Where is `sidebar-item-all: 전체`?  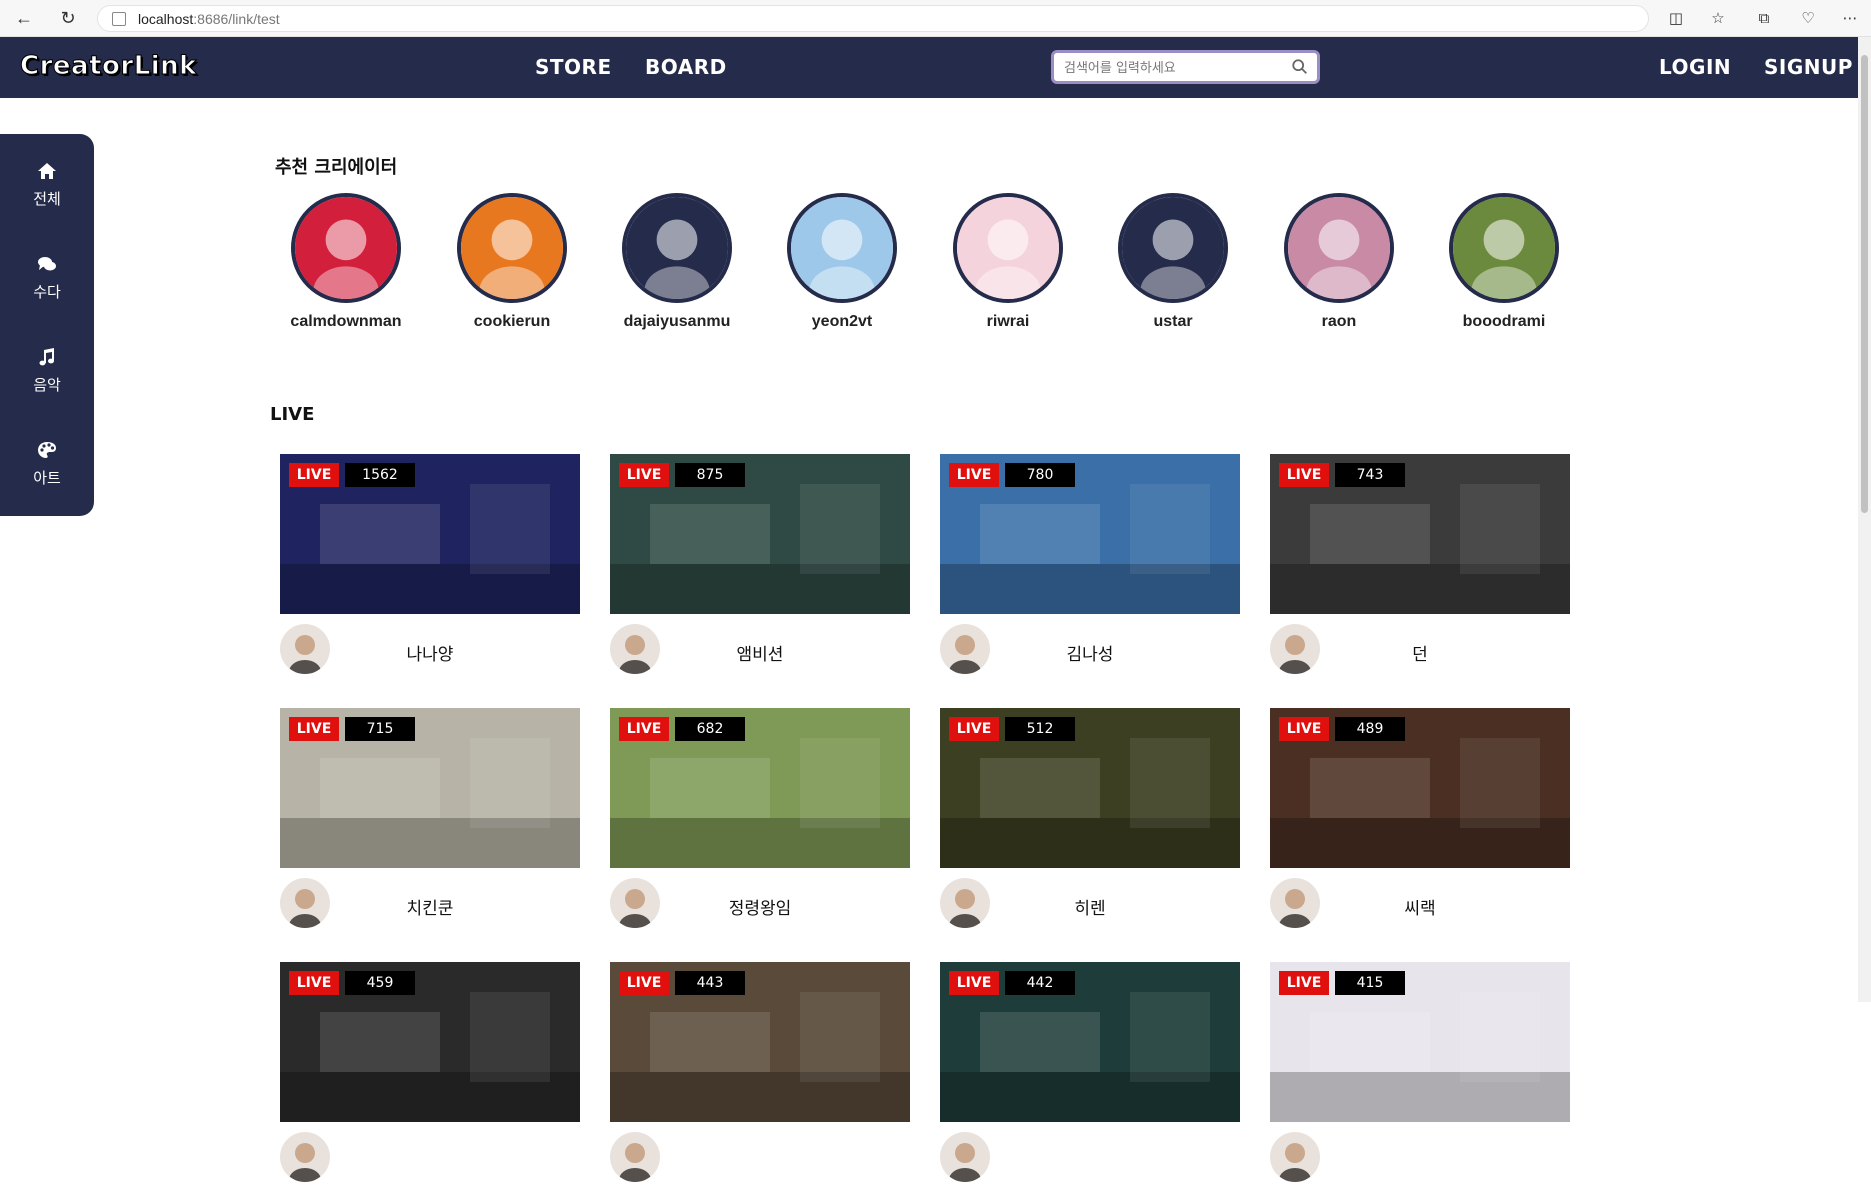
sidebar-item-all: 전체 is located at coordinates (47, 197).